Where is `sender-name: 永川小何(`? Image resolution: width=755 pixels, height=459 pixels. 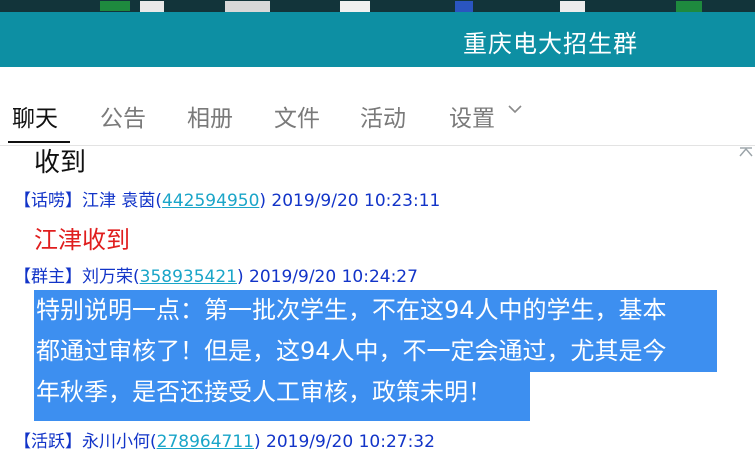 sender-name: 永川小何( is located at coordinates (119, 442).